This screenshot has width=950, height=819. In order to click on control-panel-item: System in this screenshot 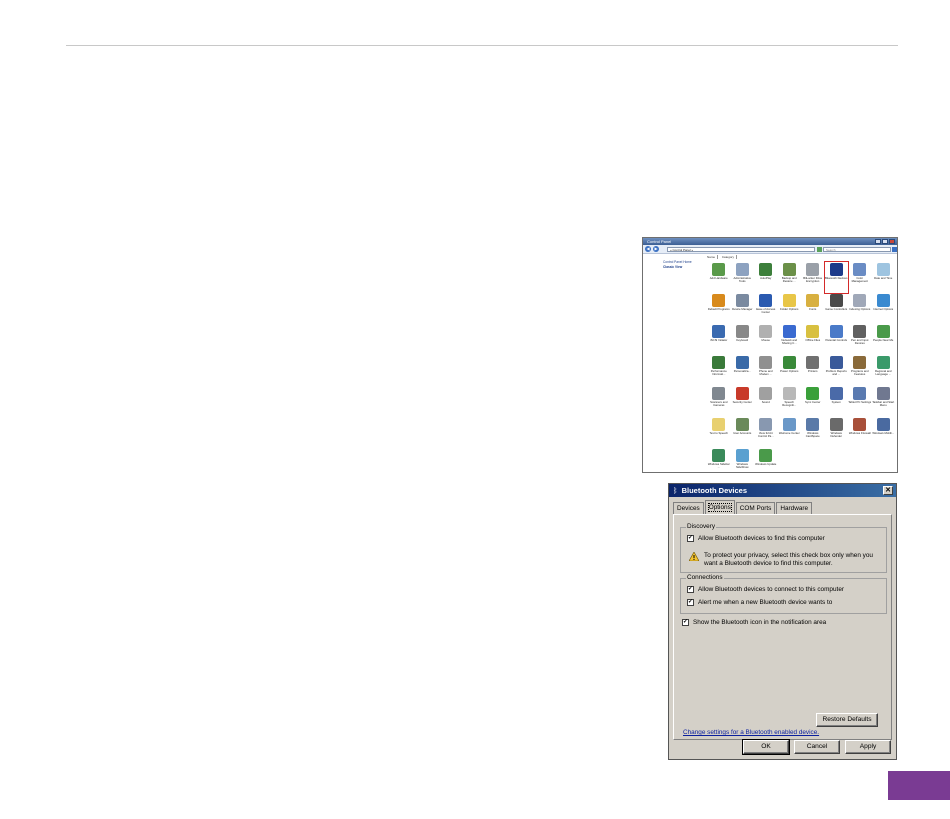, I will do `click(837, 401)`.